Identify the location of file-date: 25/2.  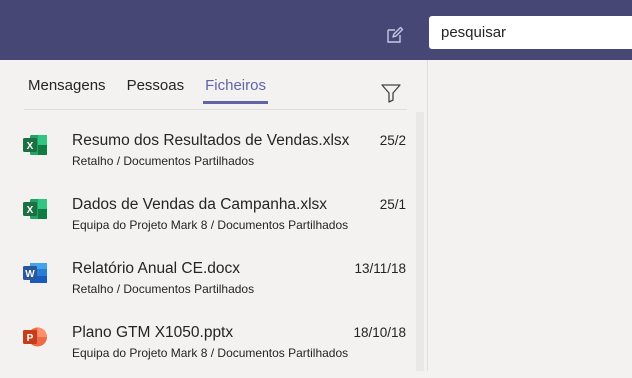
(392, 140).